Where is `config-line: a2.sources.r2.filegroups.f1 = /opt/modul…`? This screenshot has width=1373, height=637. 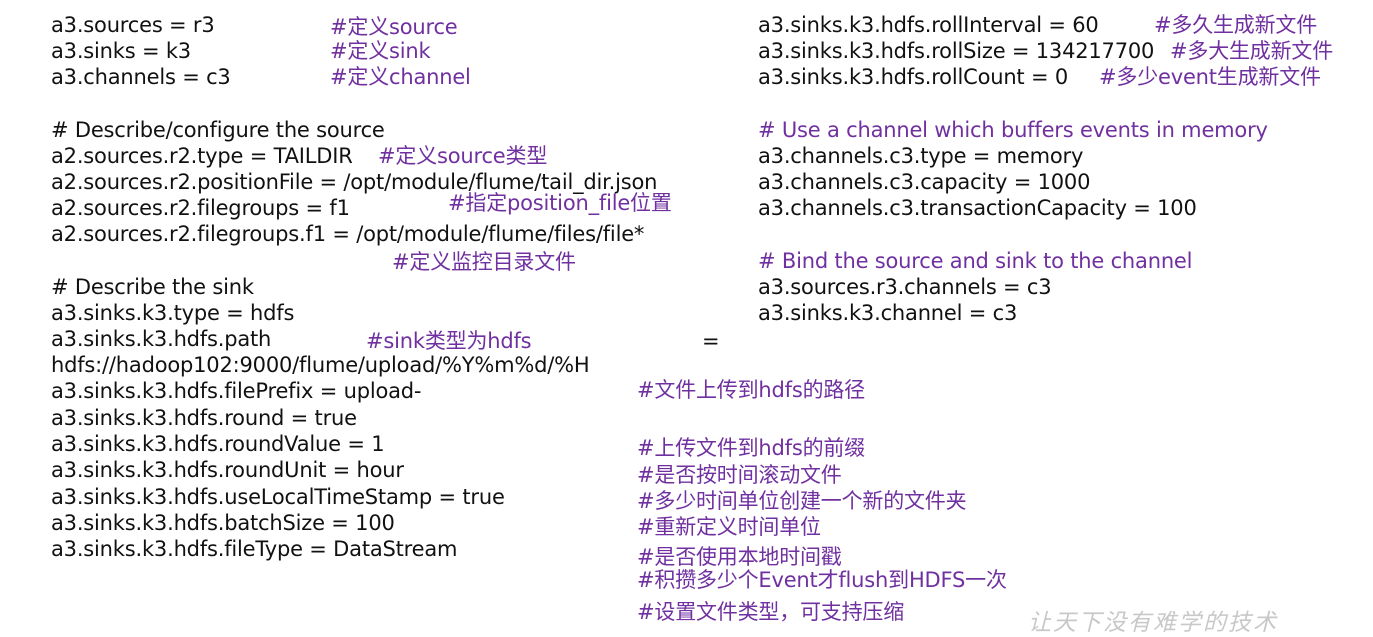
config-line: a2.sources.r2.filegroups.f1 = /opt/modul… is located at coordinates (348, 234).